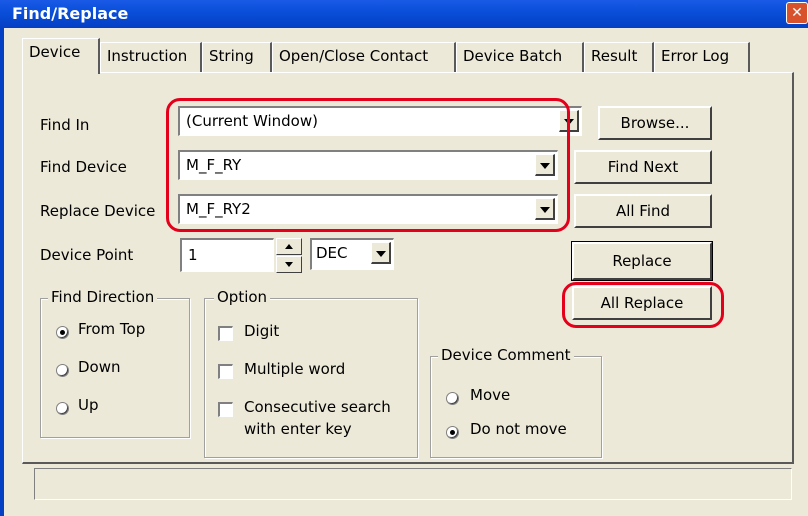 This screenshot has height=516, width=808. I want to click on find-in-label: Find In, so click(65, 125).